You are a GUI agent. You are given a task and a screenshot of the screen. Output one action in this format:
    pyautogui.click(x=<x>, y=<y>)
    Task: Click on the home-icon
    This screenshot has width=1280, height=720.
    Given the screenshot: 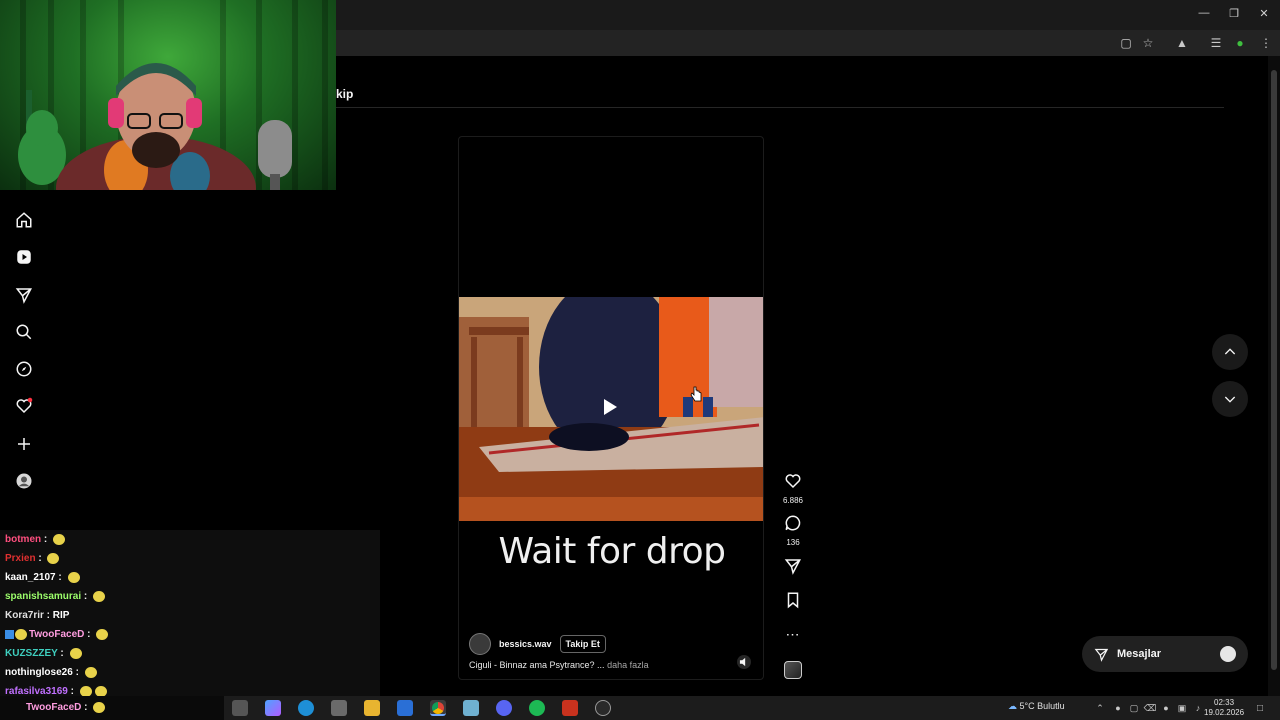 What is the action you would take?
    pyautogui.click(x=24, y=220)
    